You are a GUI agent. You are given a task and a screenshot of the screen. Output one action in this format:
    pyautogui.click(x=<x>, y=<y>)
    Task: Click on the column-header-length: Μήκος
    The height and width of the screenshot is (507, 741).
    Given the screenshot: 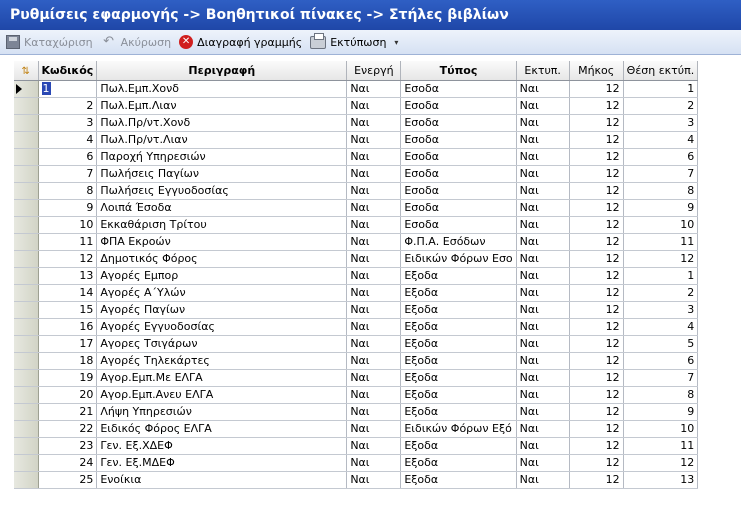 What is the action you would take?
    pyautogui.click(x=596, y=71)
    